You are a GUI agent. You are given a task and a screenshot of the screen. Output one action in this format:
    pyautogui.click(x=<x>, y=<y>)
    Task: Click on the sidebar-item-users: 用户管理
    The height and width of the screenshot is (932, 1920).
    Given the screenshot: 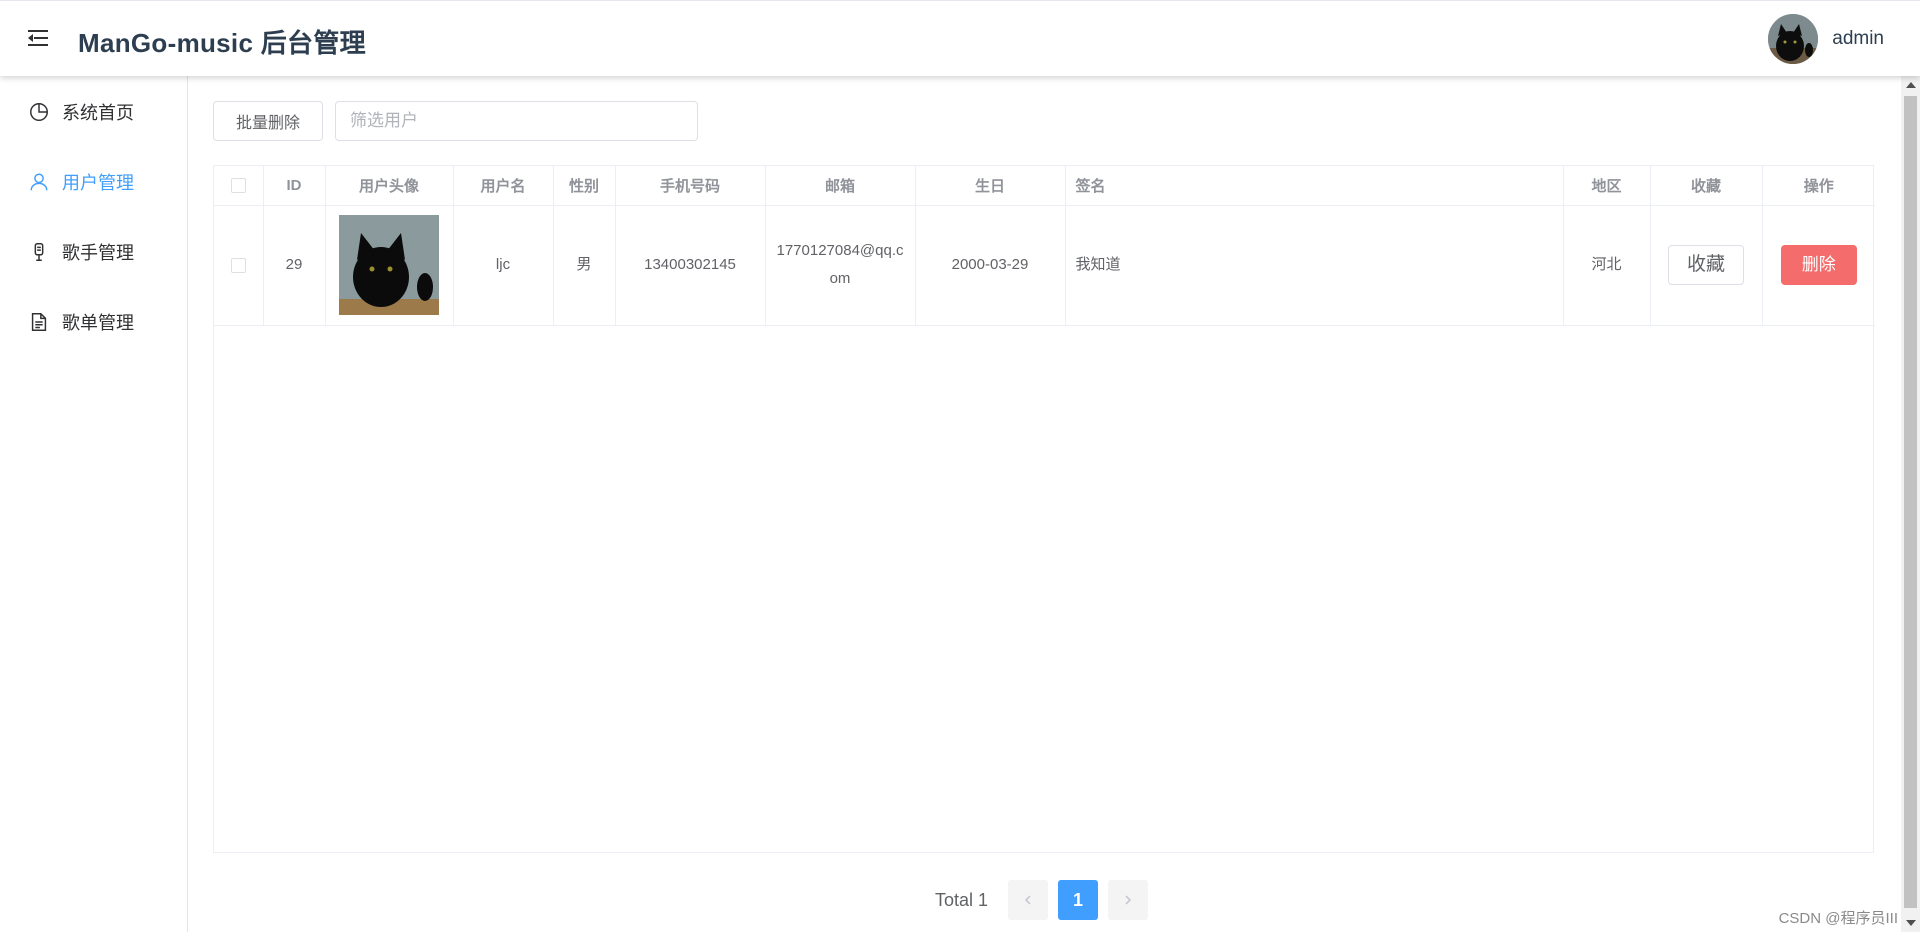 What is the action you would take?
    pyautogui.click(x=81, y=182)
    